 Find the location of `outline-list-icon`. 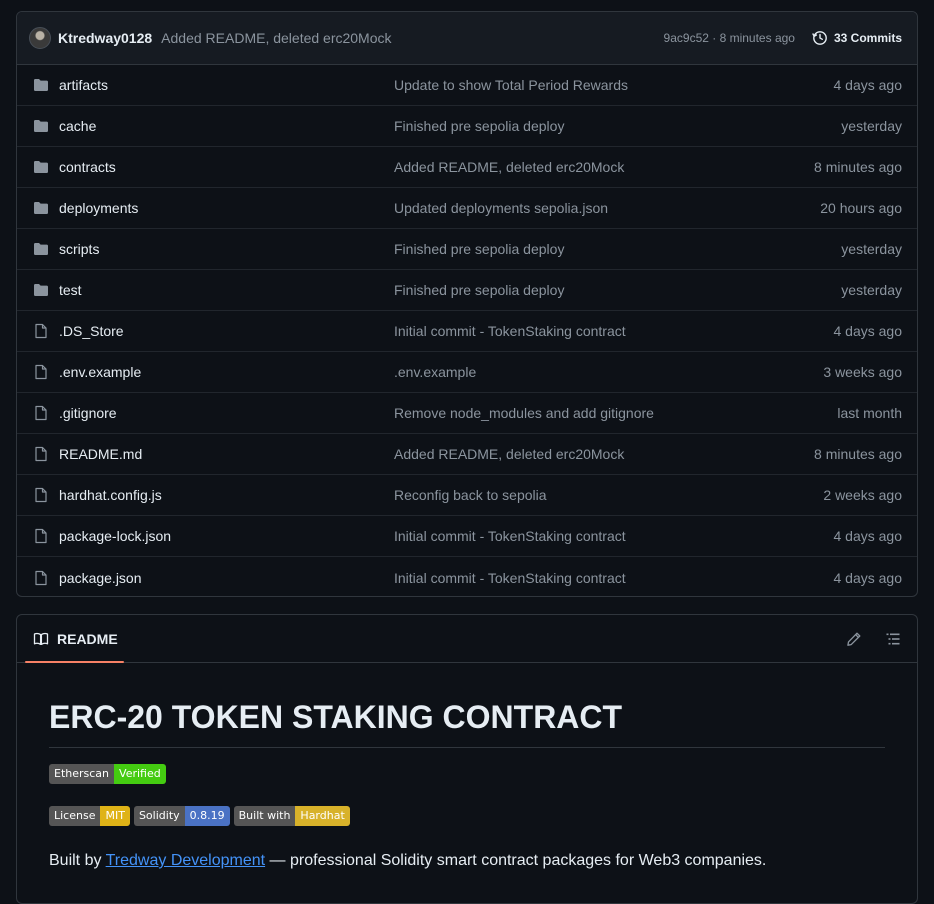

outline-list-icon is located at coordinates (893, 639).